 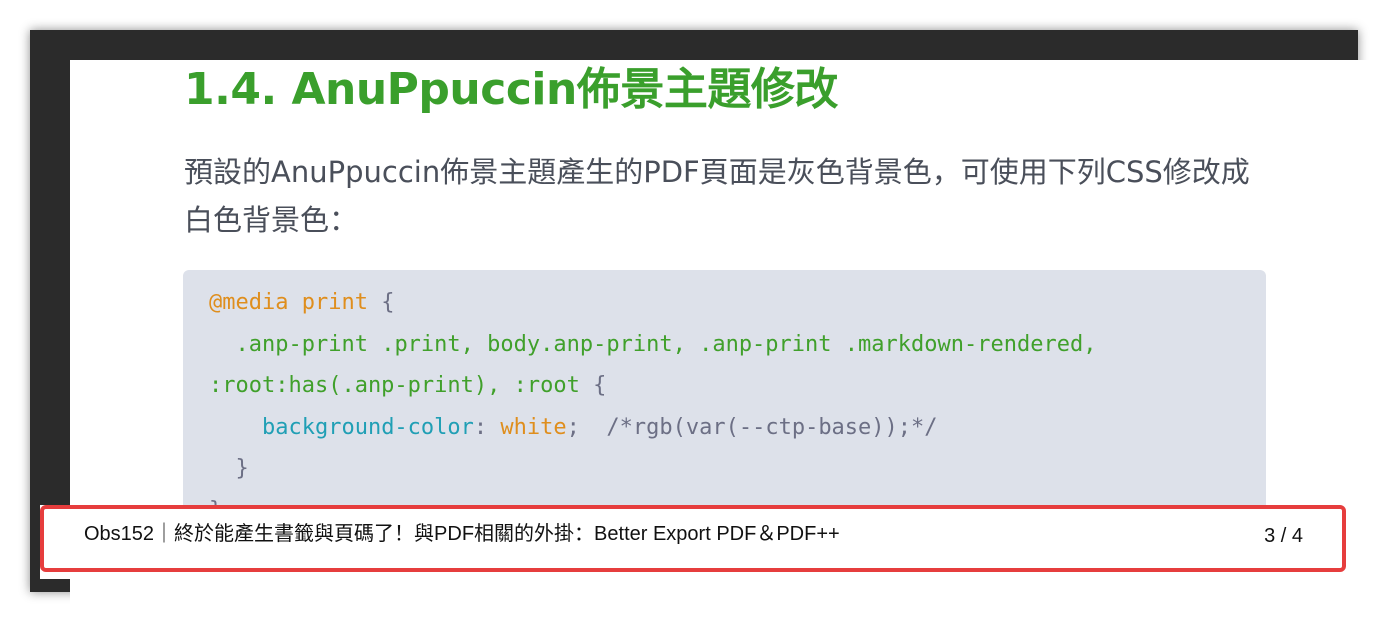 I want to click on code-open-brace-2: {, so click(x=600, y=385).